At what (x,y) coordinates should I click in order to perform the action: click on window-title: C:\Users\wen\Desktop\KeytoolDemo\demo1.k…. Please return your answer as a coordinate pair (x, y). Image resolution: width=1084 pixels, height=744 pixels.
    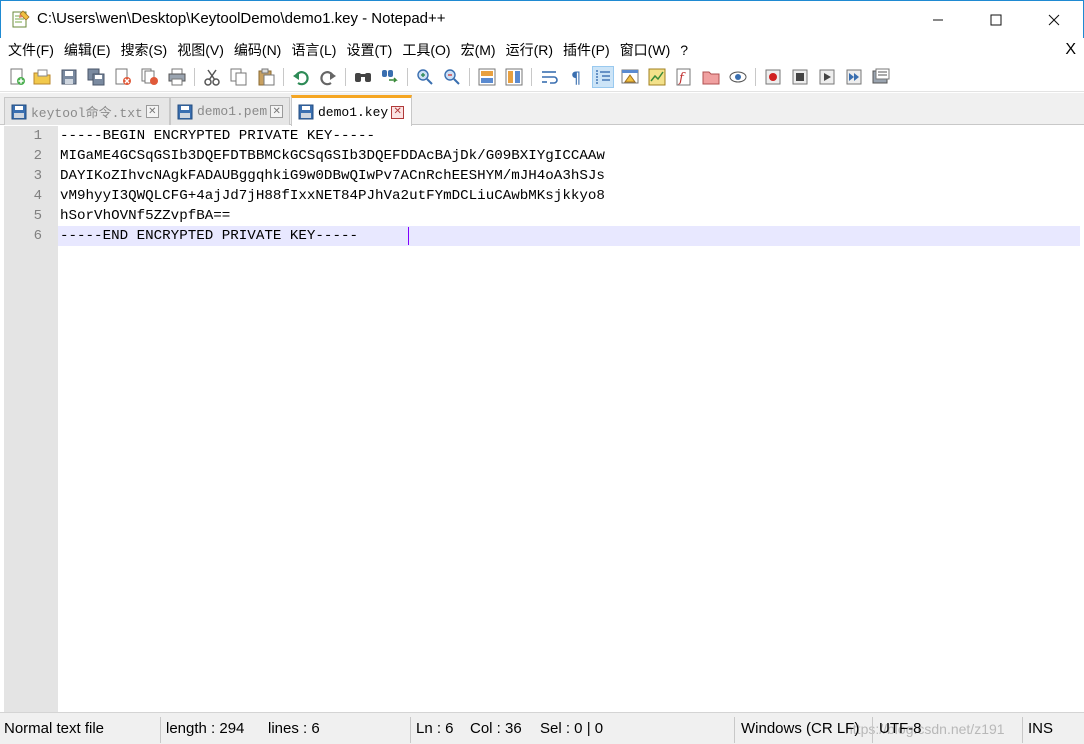
    Looking at the image, I should click on (241, 18).